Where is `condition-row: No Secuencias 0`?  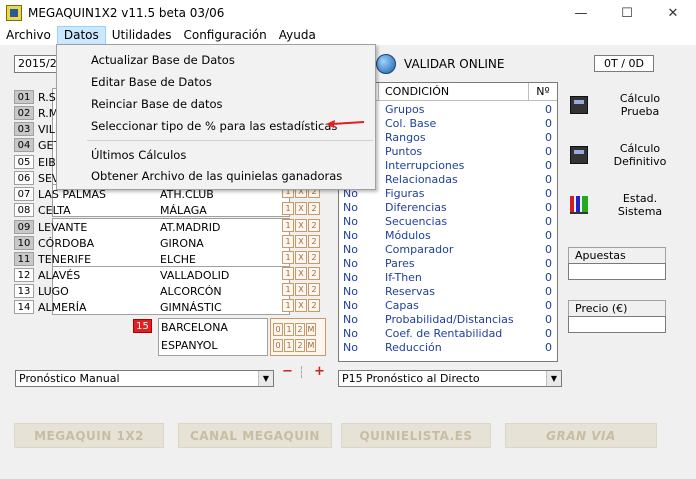 condition-row: No Secuencias 0 is located at coordinates (448, 222).